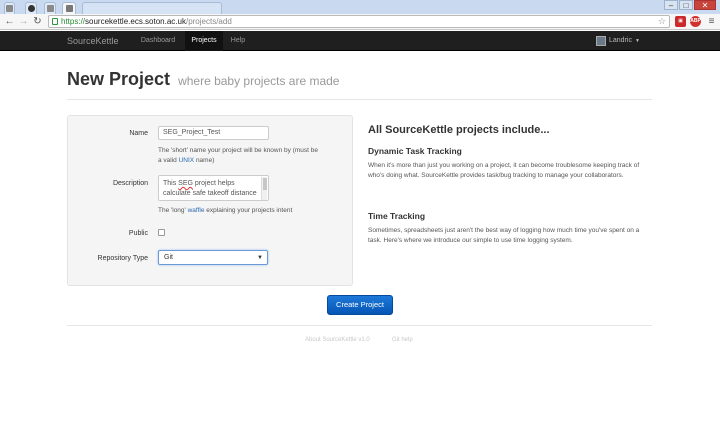  Describe the element at coordinates (122, 258) in the screenshot. I see `repository-type-label: Repository Type` at that location.